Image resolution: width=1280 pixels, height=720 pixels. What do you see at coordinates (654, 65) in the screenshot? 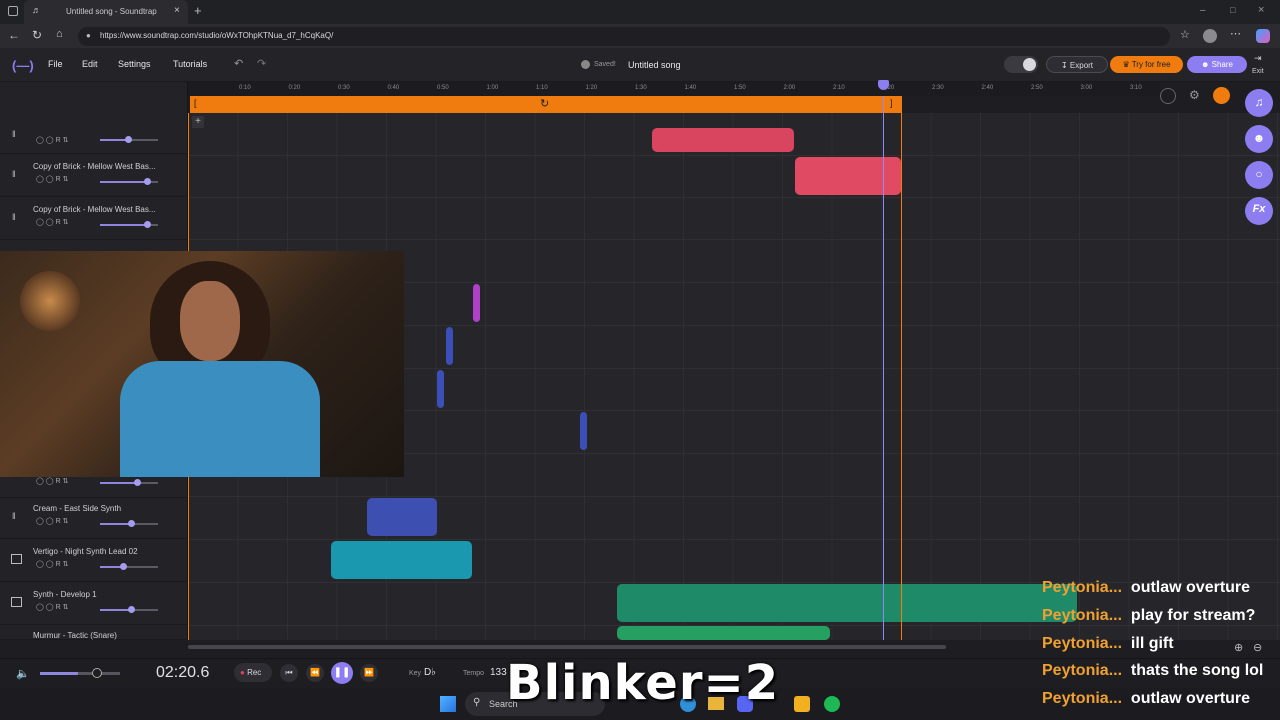
I see `song-title: Untitled song` at bounding box center [654, 65].